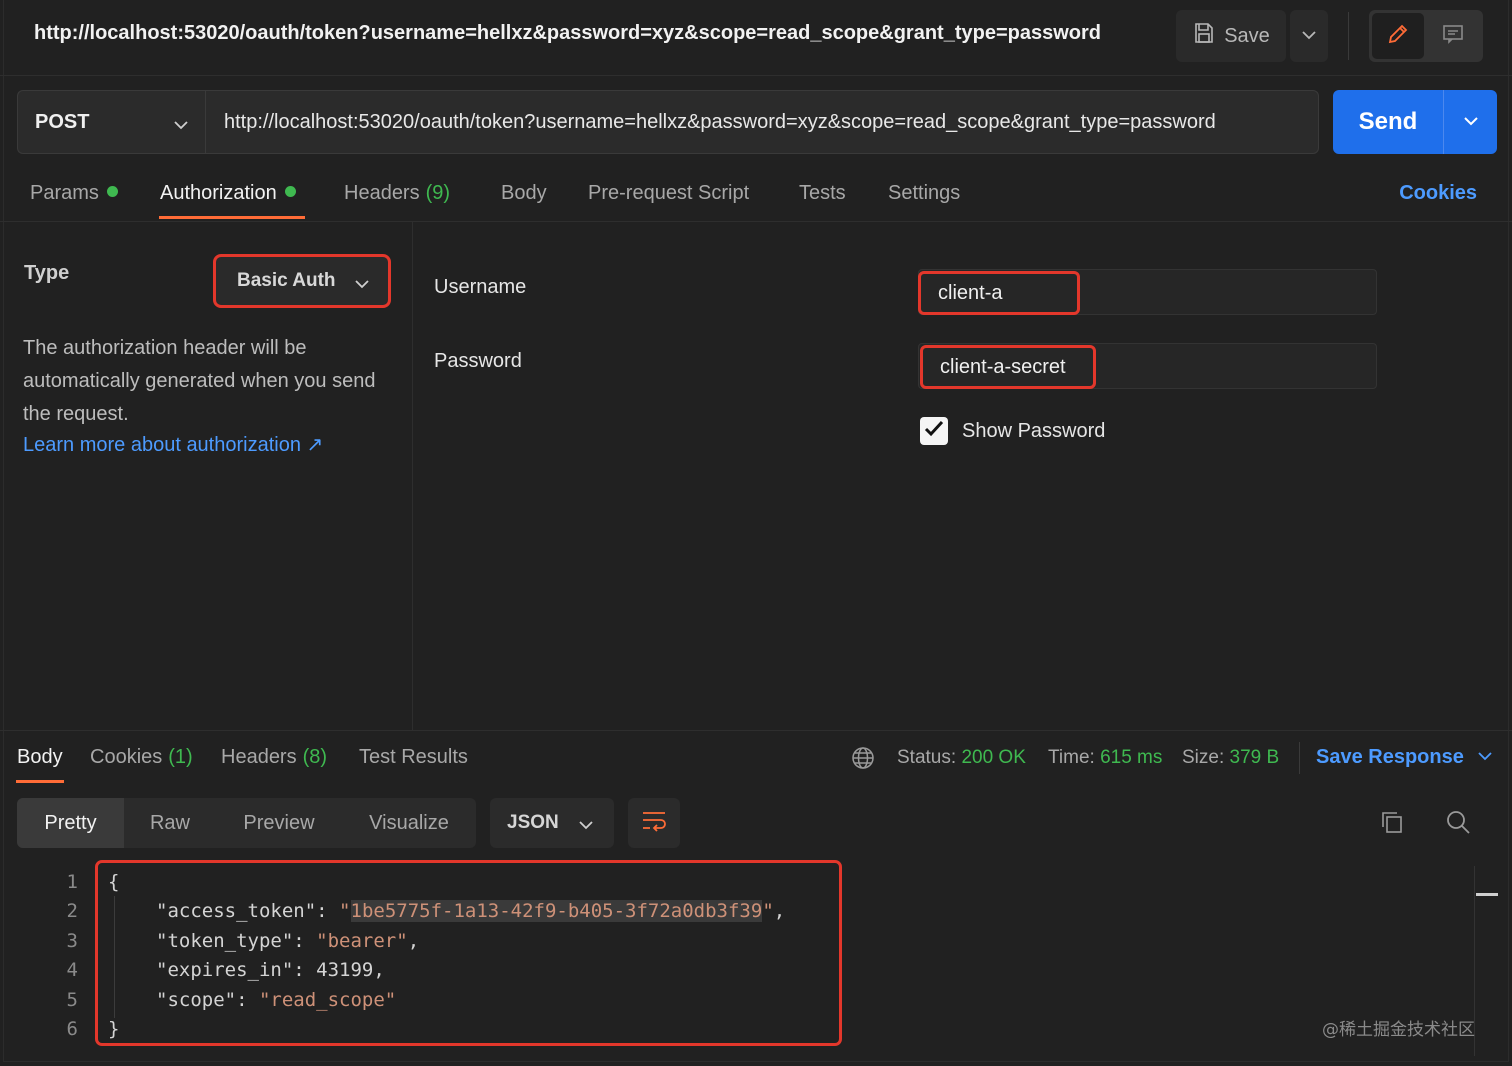 This screenshot has height=1066, width=1512. I want to click on tab-pre-request-script: Pre-request Script, so click(668, 193).